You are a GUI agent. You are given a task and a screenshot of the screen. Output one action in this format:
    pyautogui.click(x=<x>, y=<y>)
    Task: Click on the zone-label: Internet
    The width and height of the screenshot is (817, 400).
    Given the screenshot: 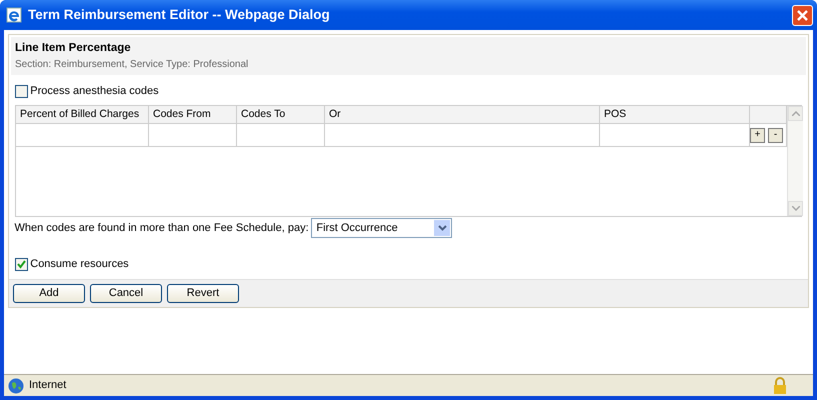 What is the action you would take?
    pyautogui.click(x=48, y=386)
    